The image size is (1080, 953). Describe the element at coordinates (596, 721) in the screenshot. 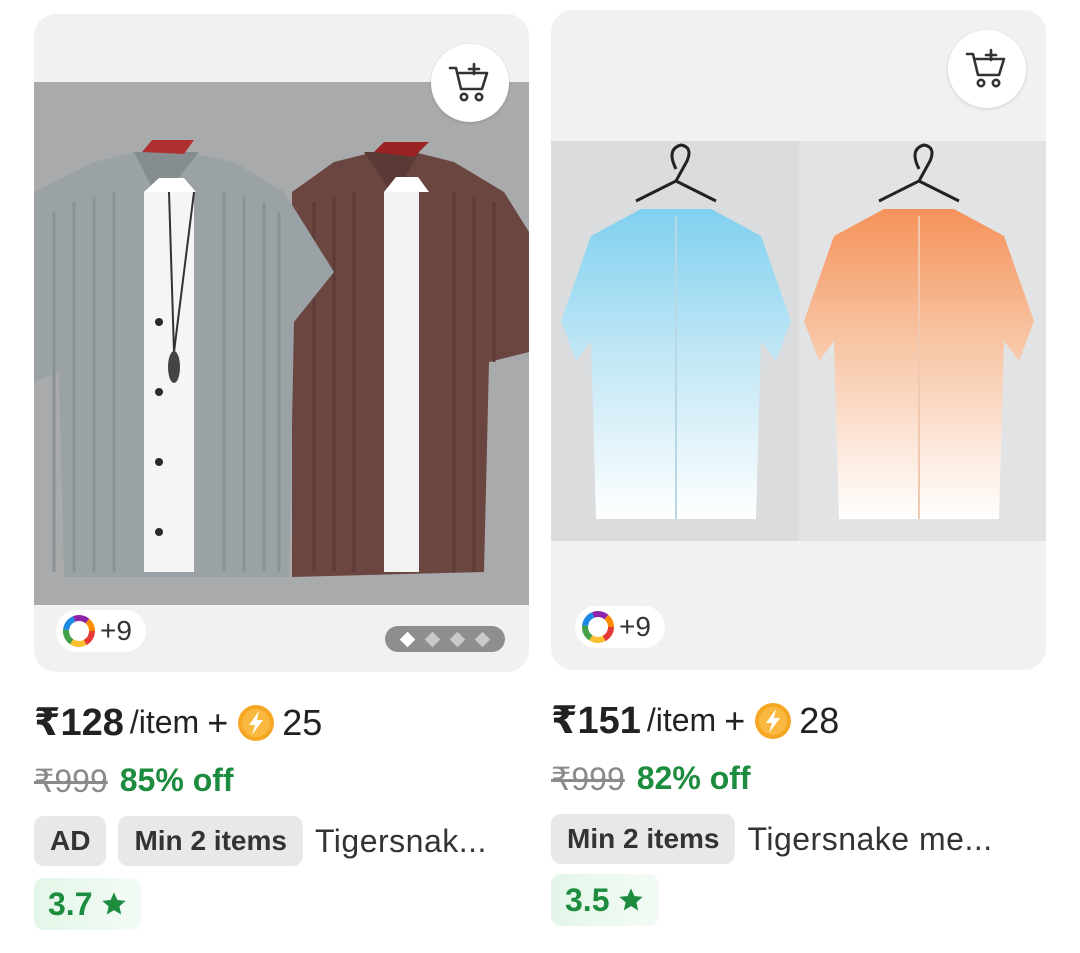

I see `price: ₹151` at that location.